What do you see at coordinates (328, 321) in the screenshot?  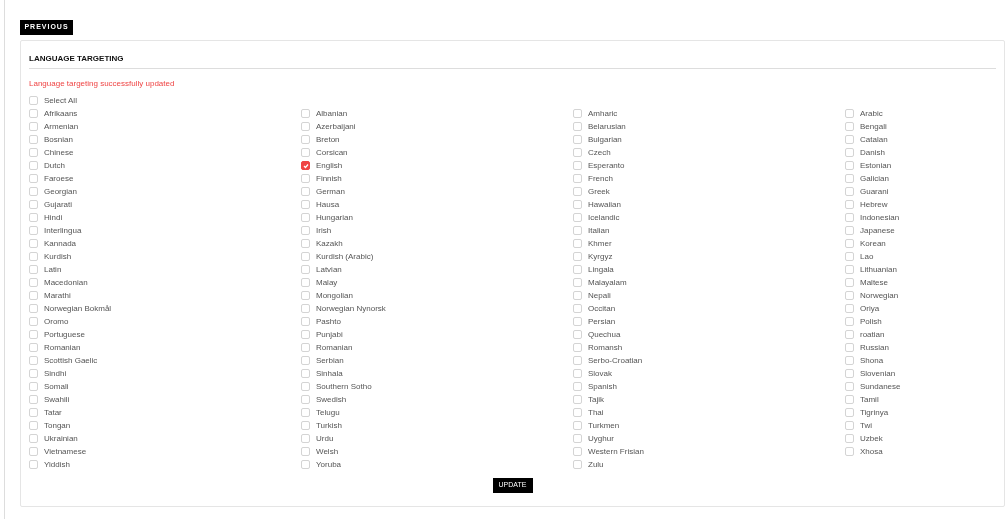 I see `checkbox-label: Pashto` at bounding box center [328, 321].